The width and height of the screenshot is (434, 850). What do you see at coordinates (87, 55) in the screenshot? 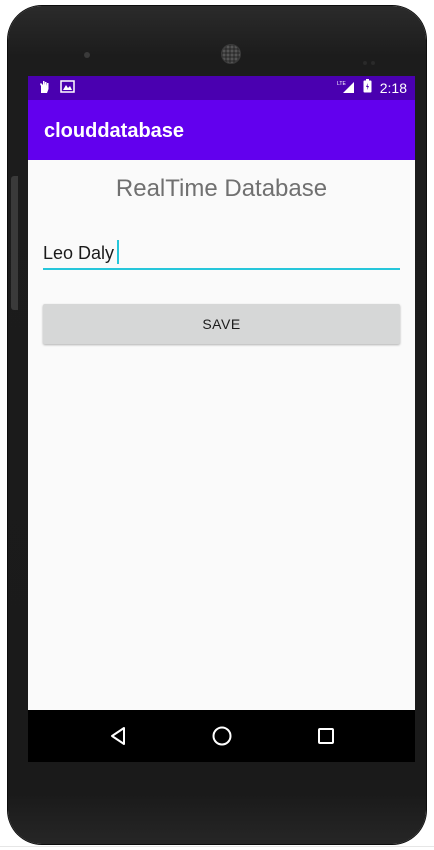
I see `camera-dot` at bounding box center [87, 55].